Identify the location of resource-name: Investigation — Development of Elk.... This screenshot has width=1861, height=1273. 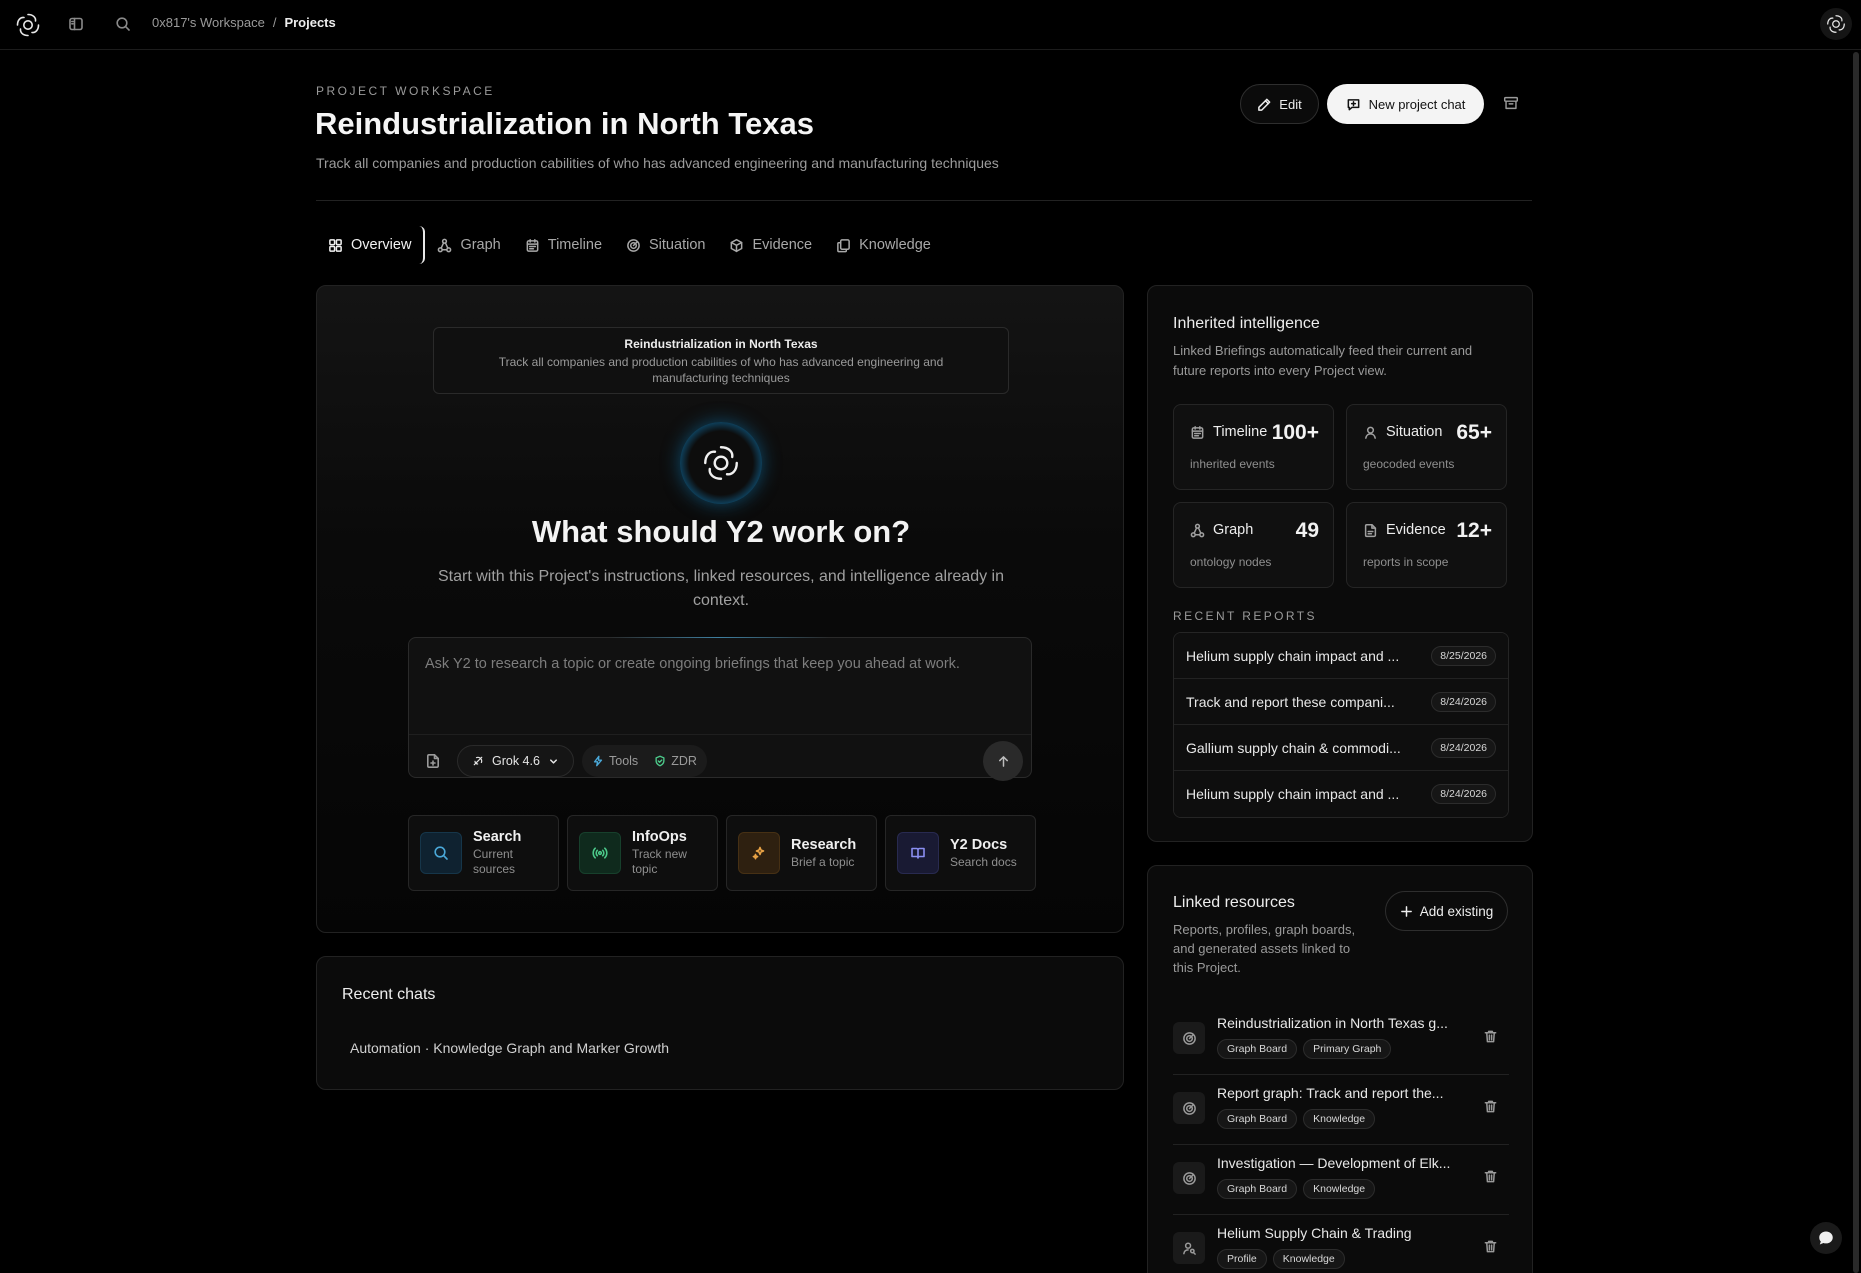
(1334, 1163).